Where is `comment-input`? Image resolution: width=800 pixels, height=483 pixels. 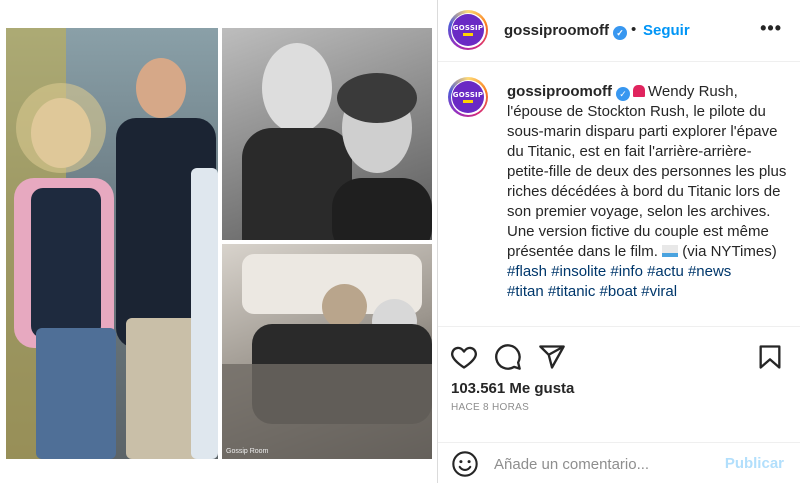 comment-input is located at coordinates (604, 464).